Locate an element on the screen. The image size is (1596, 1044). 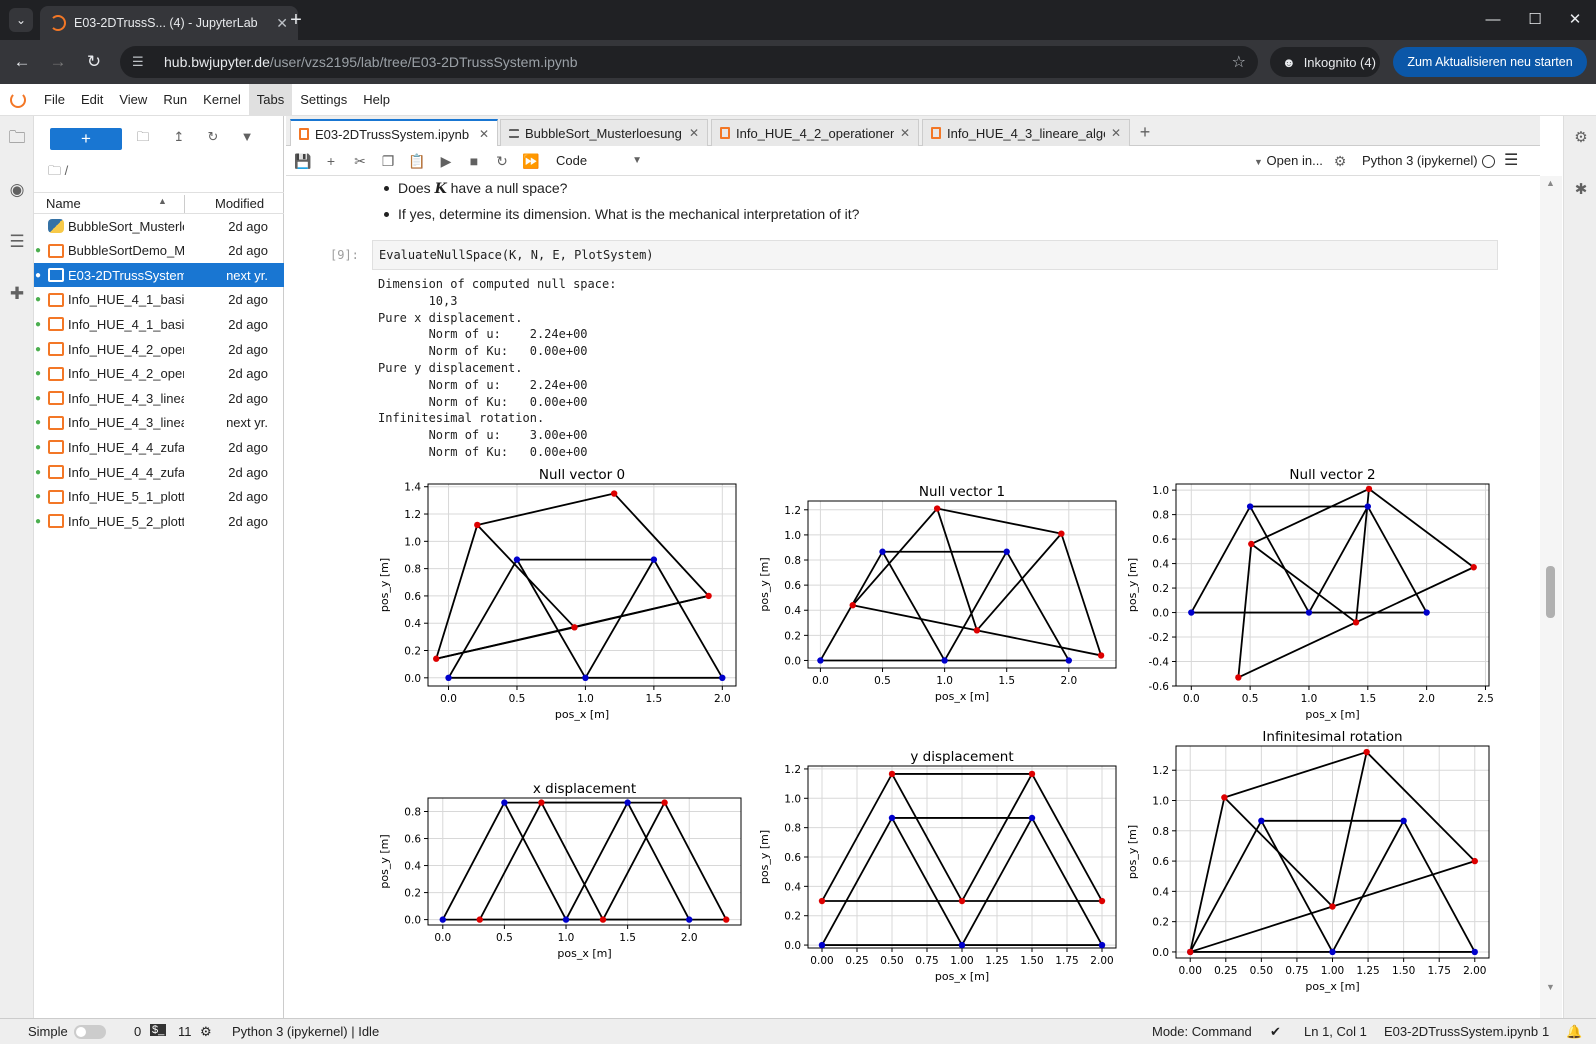
close-window-button: ✕ is located at coordinates (1575, 20).